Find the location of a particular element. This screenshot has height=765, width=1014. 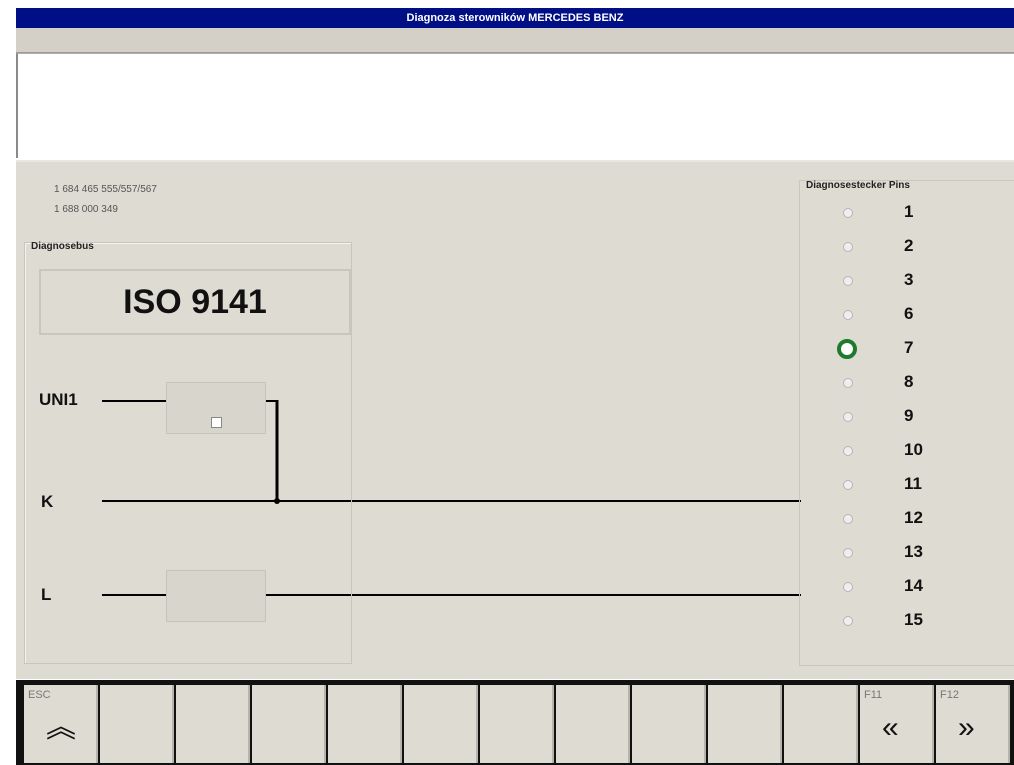

pin-option-10: 10 is located at coordinates (907, 452).